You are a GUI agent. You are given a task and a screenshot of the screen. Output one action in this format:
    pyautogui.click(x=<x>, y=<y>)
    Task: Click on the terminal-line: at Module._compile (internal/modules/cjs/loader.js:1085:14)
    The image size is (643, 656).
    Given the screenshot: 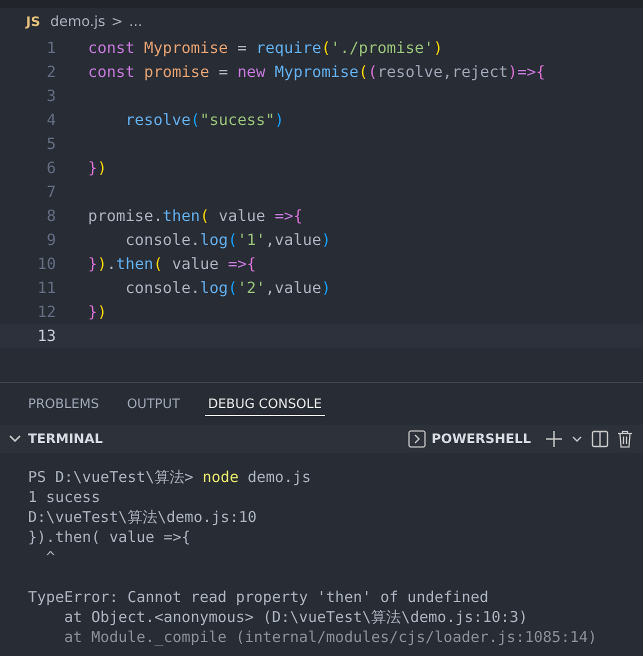 What is the action you would take?
    pyautogui.click(x=330, y=637)
    